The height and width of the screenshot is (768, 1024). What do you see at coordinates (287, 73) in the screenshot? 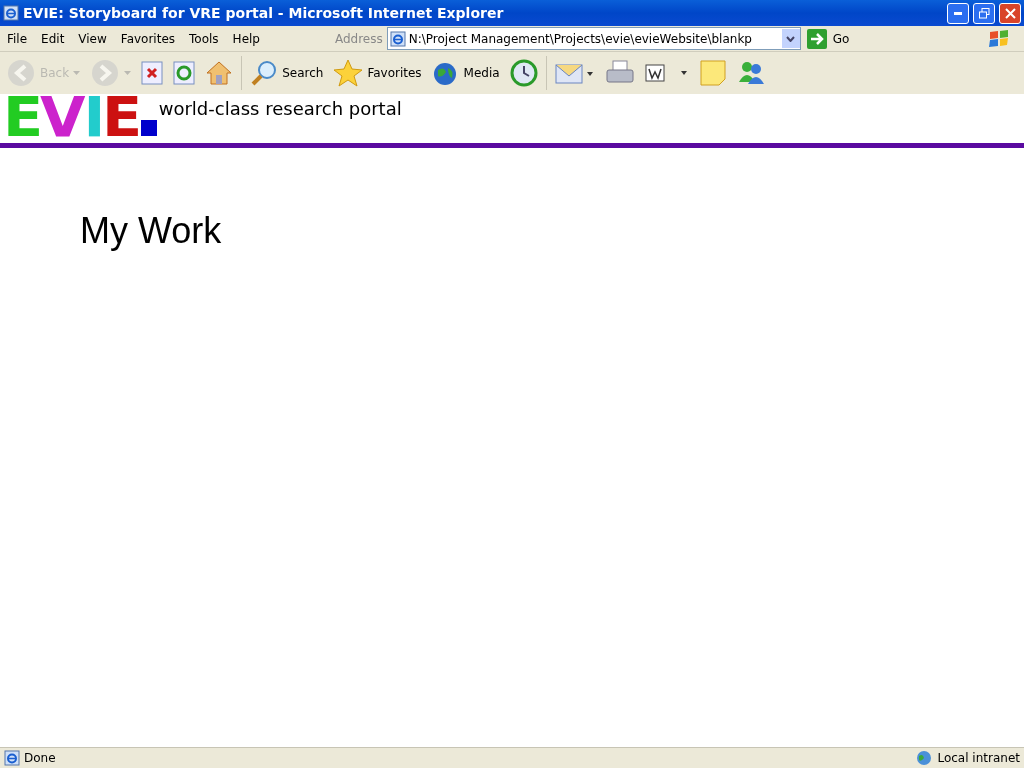
I see `search-button: Search` at bounding box center [287, 73].